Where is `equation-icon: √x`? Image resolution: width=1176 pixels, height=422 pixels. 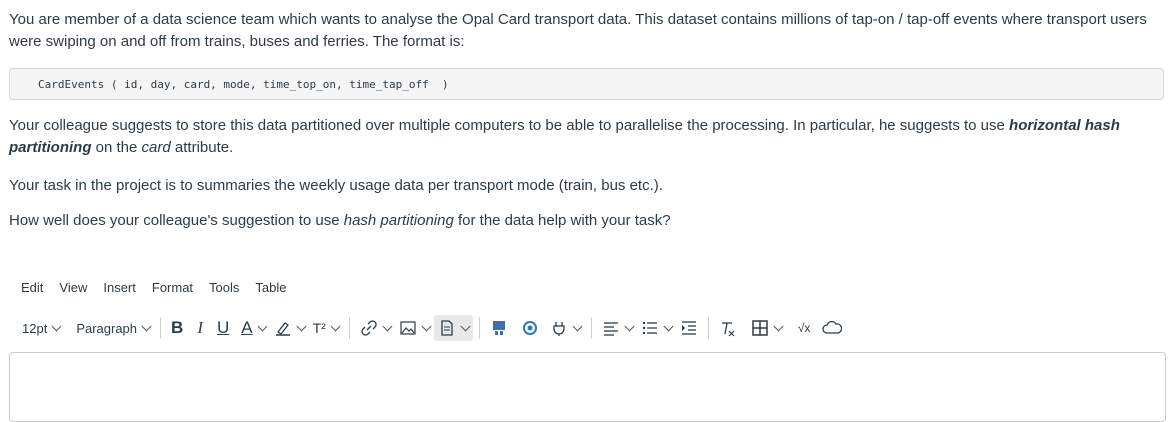 equation-icon: √x is located at coordinates (804, 328).